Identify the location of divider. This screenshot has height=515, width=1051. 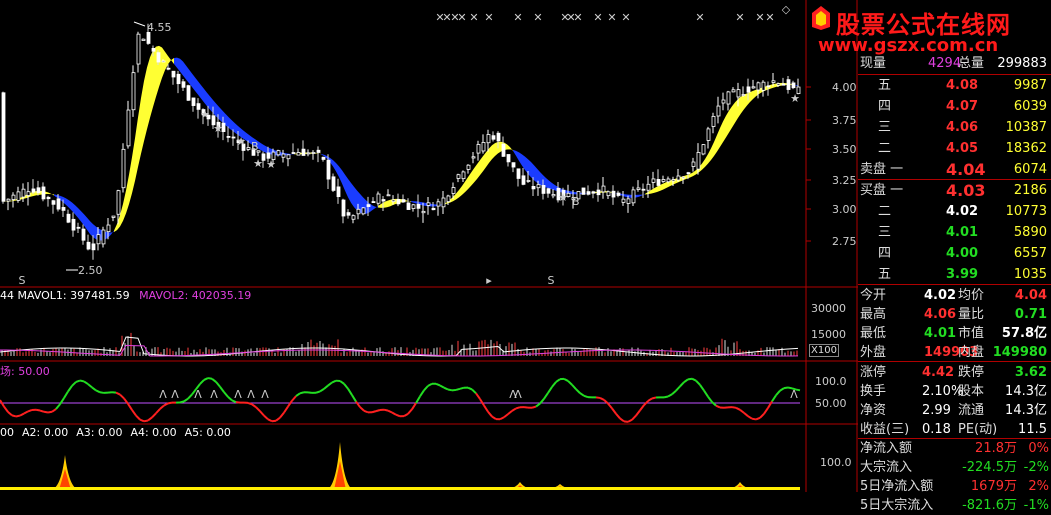
(954, 284).